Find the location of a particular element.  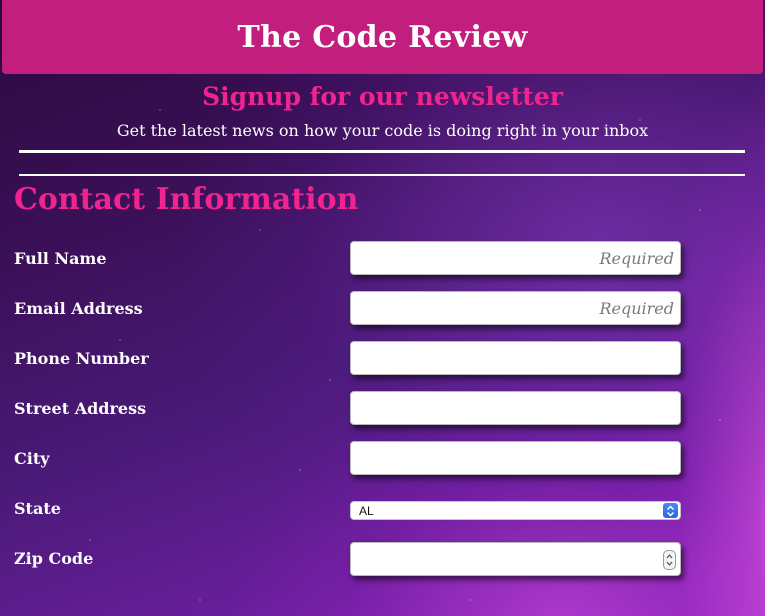

divider-bottom is located at coordinates (382, 175).